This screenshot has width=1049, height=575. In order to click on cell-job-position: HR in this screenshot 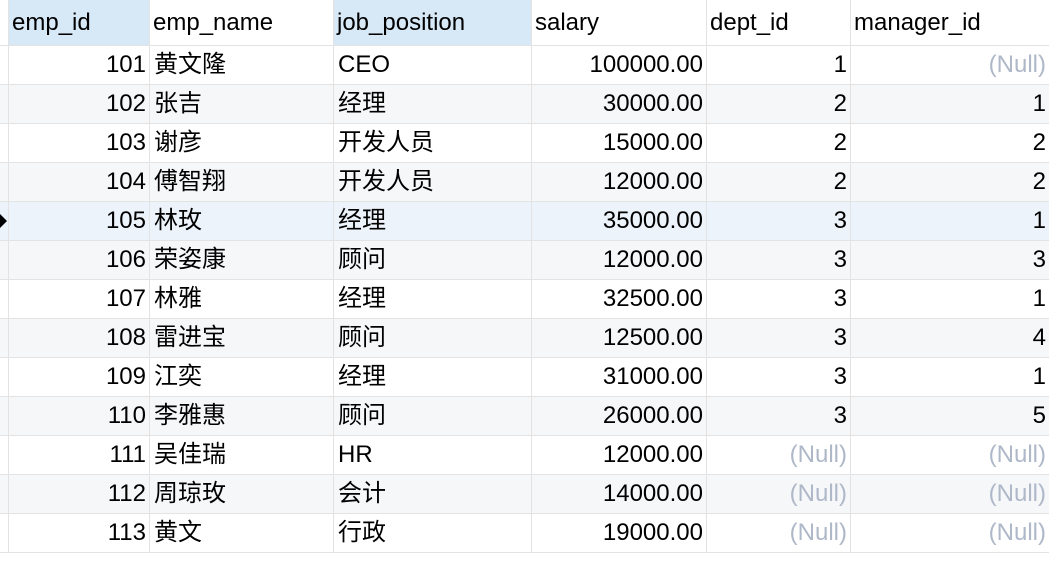, I will do `click(433, 455)`.